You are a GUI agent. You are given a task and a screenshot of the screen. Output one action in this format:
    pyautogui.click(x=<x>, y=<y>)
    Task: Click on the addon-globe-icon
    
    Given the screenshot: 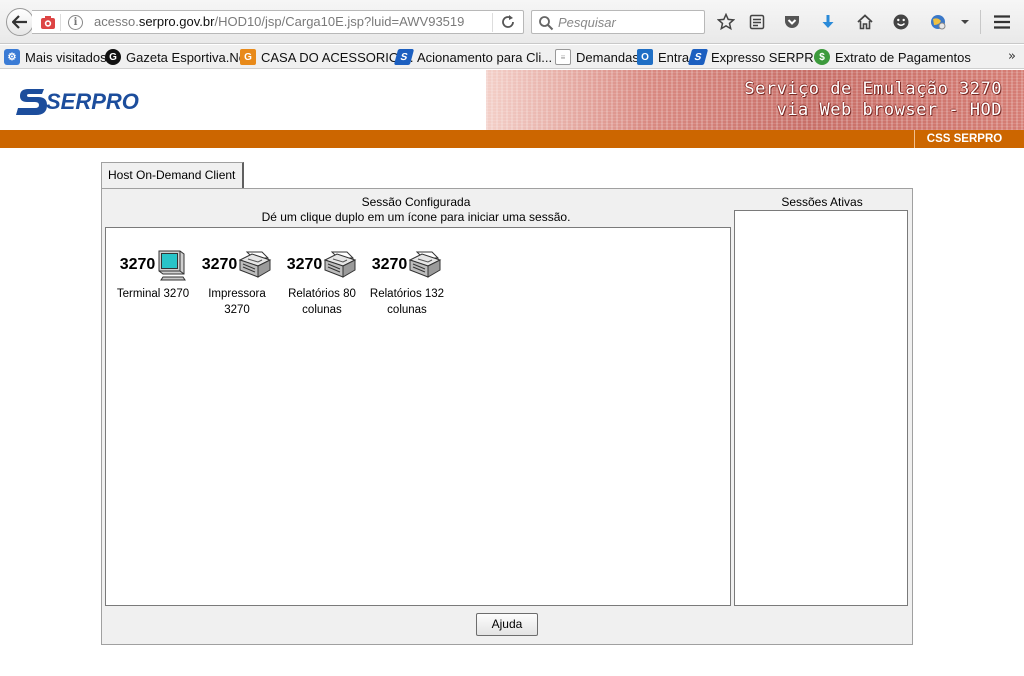 What is the action you would take?
    pyautogui.click(x=938, y=22)
    